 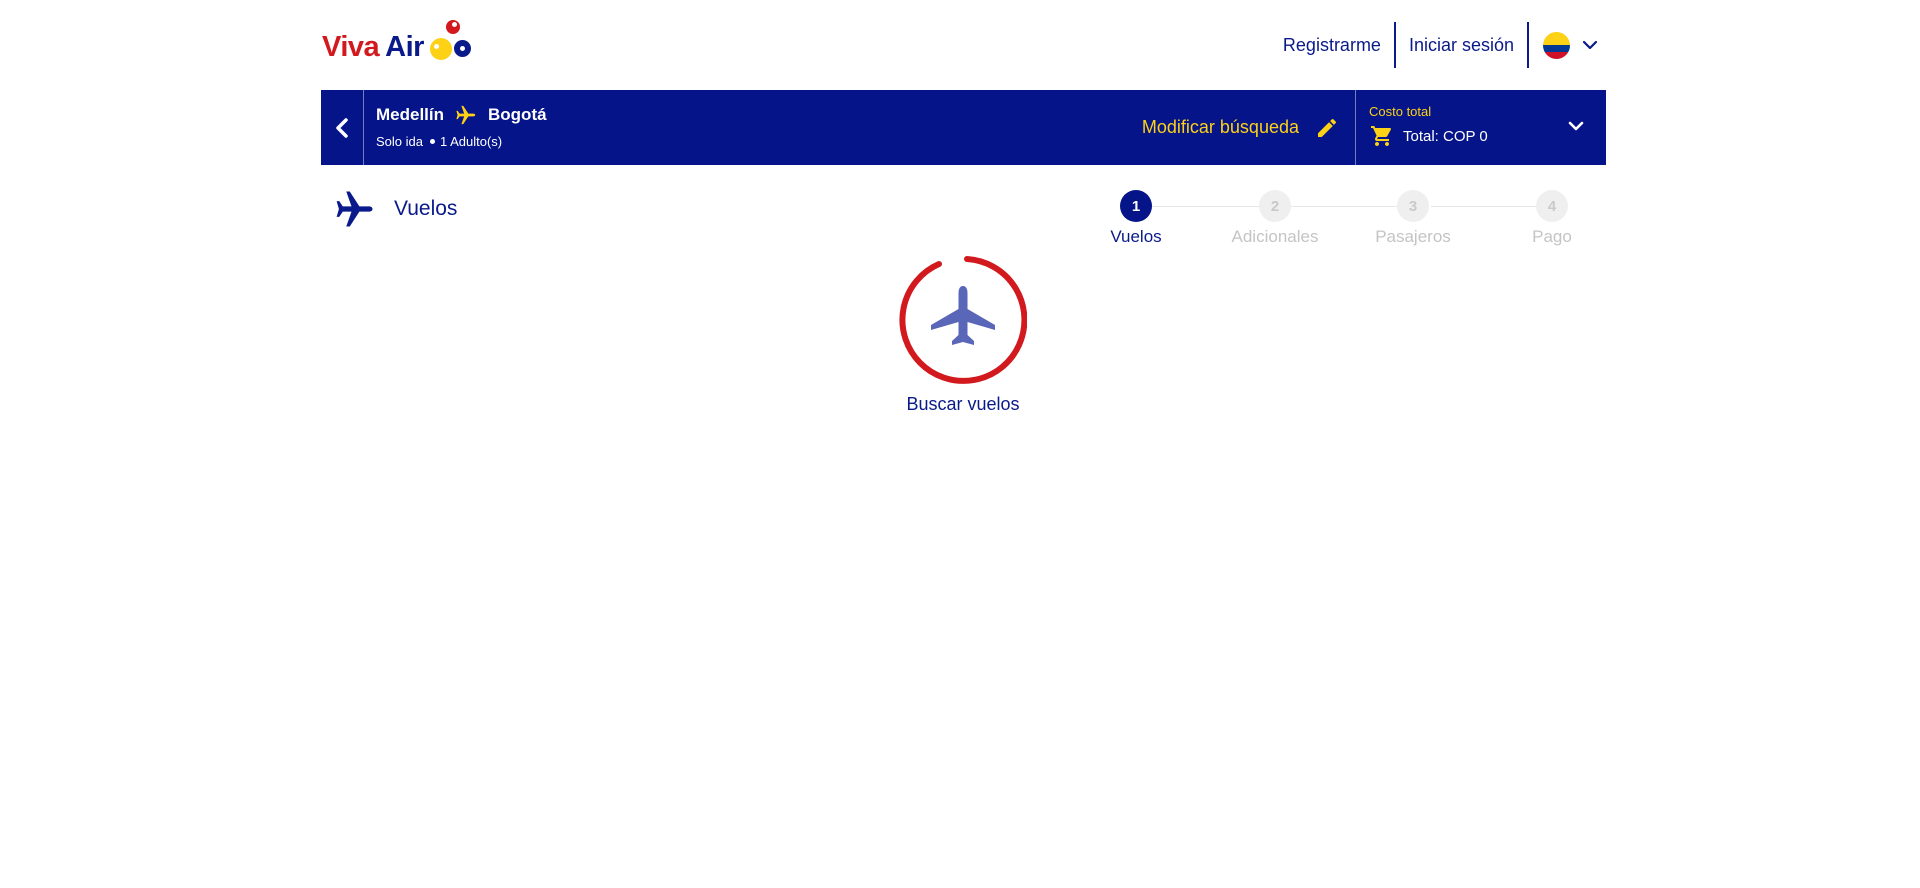 I want to click on step-extras: 2 Adicionales, so click(x=1275, y=218).